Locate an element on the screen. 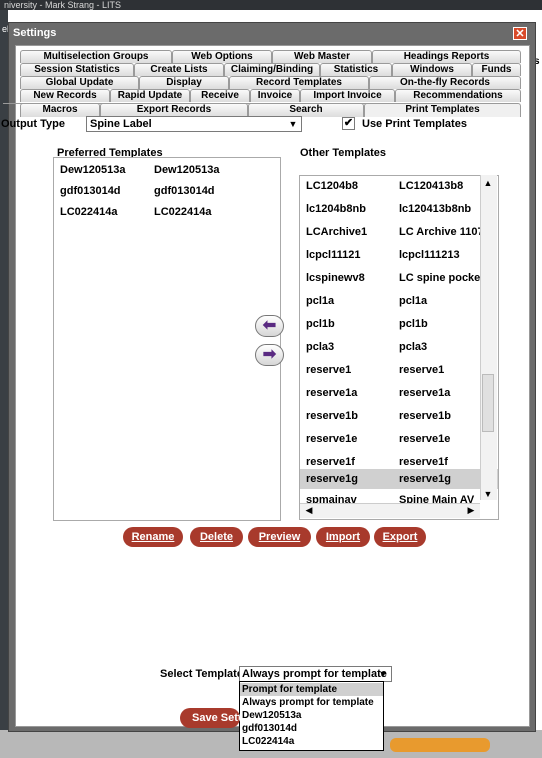  template-name: LCArchive1 is located at coordinates (337, 232).